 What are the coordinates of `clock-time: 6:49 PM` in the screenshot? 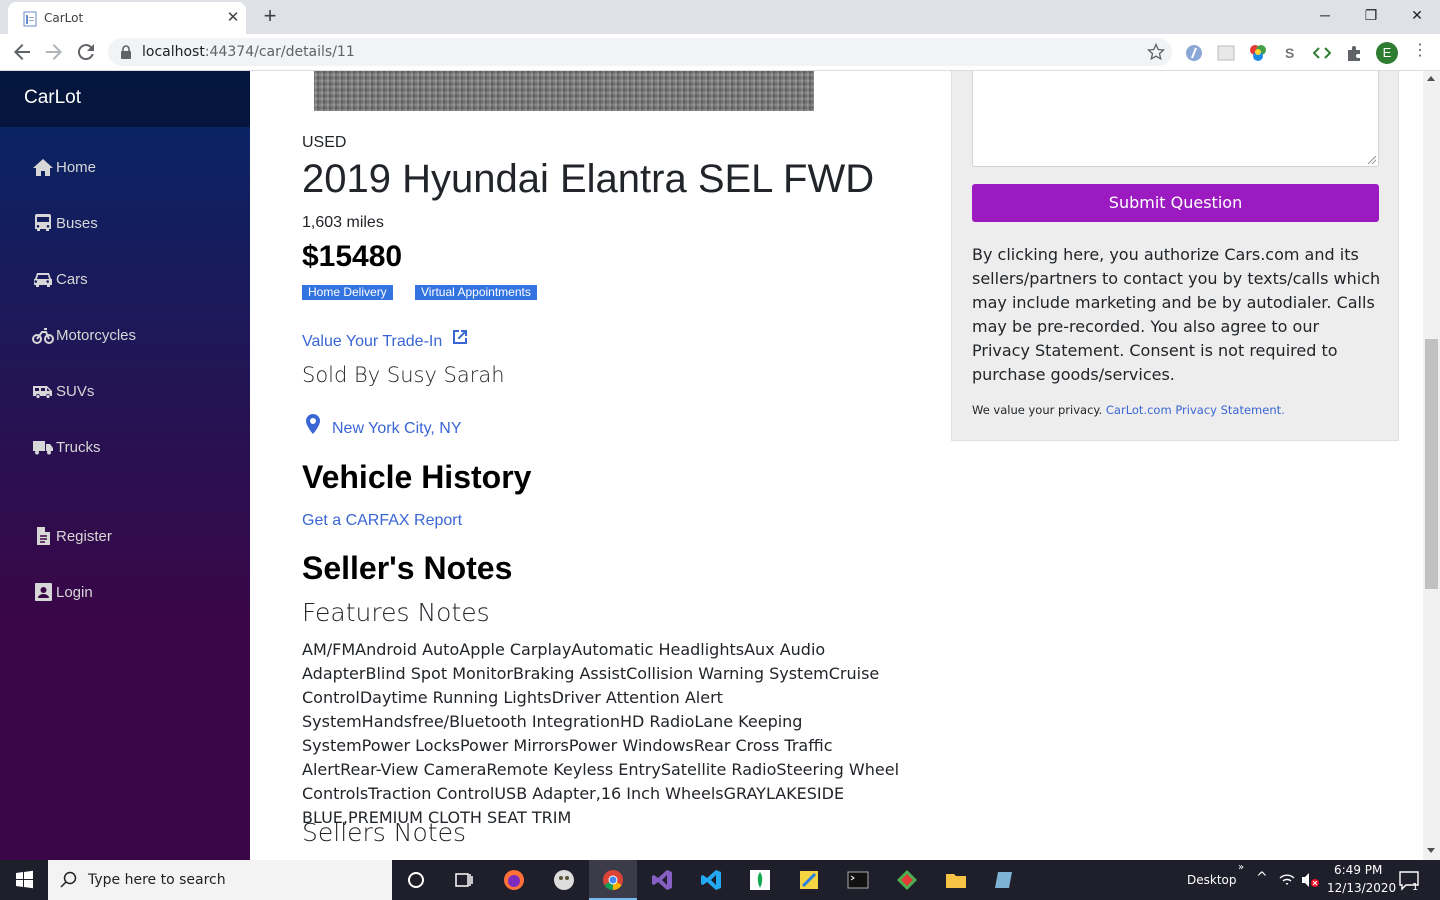 It's located at (1358, 870).